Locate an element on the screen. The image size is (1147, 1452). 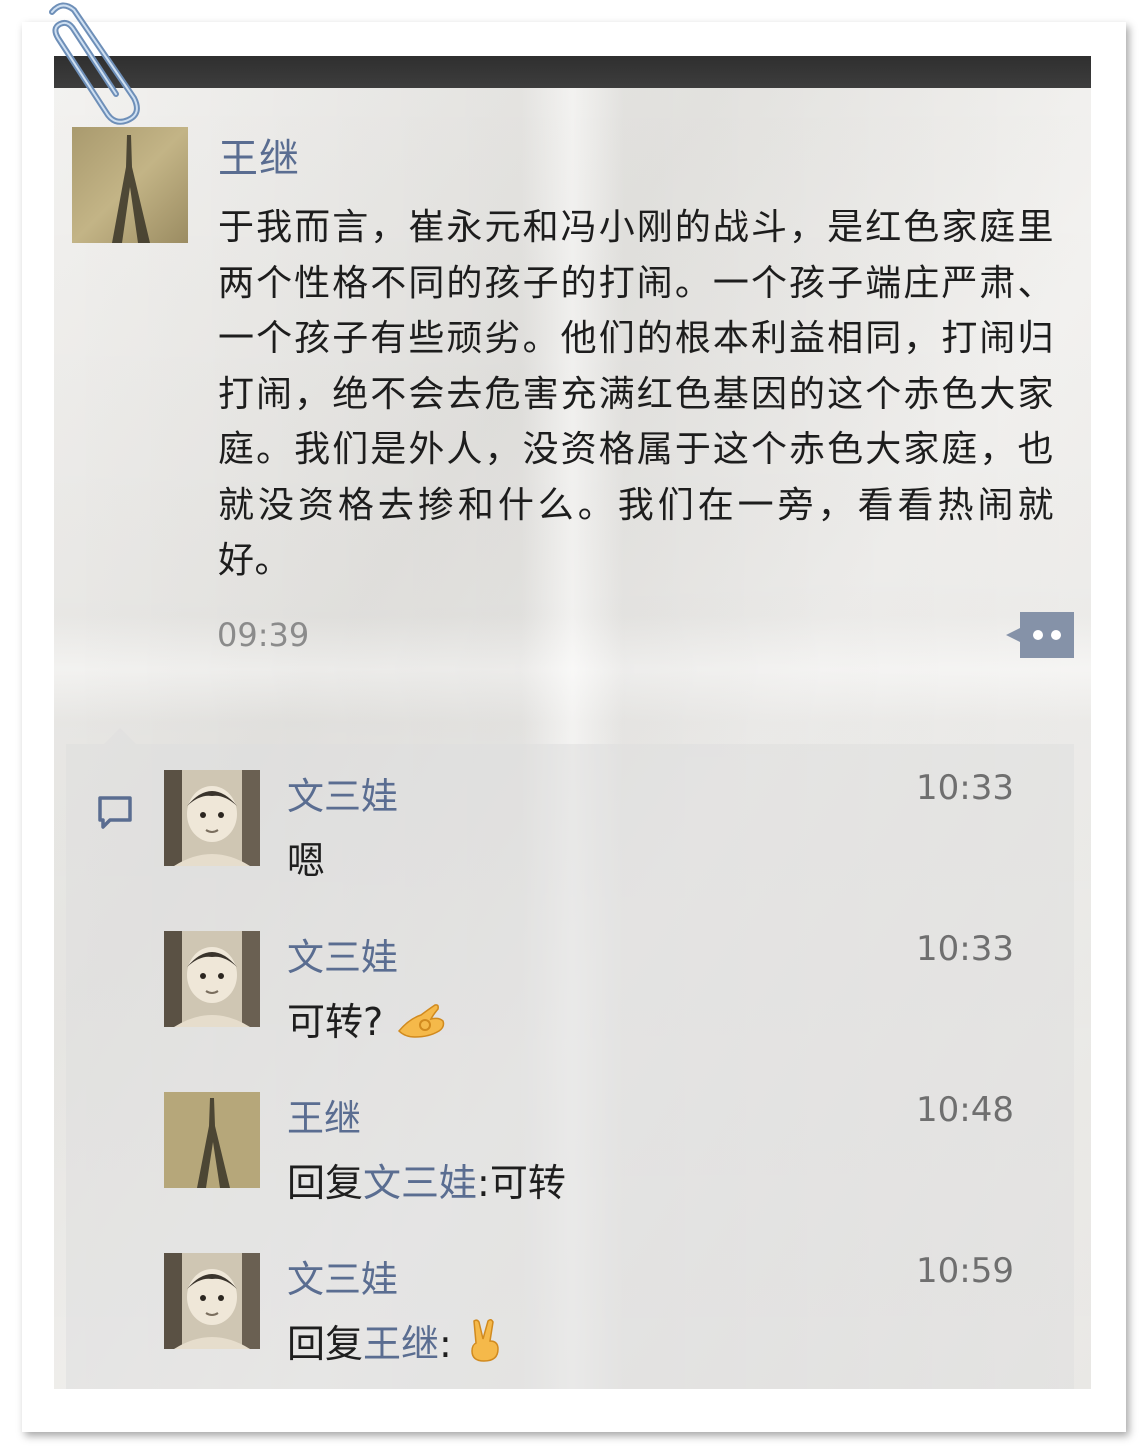
victory-hand-emoji is located at coordinates (484, 1344).